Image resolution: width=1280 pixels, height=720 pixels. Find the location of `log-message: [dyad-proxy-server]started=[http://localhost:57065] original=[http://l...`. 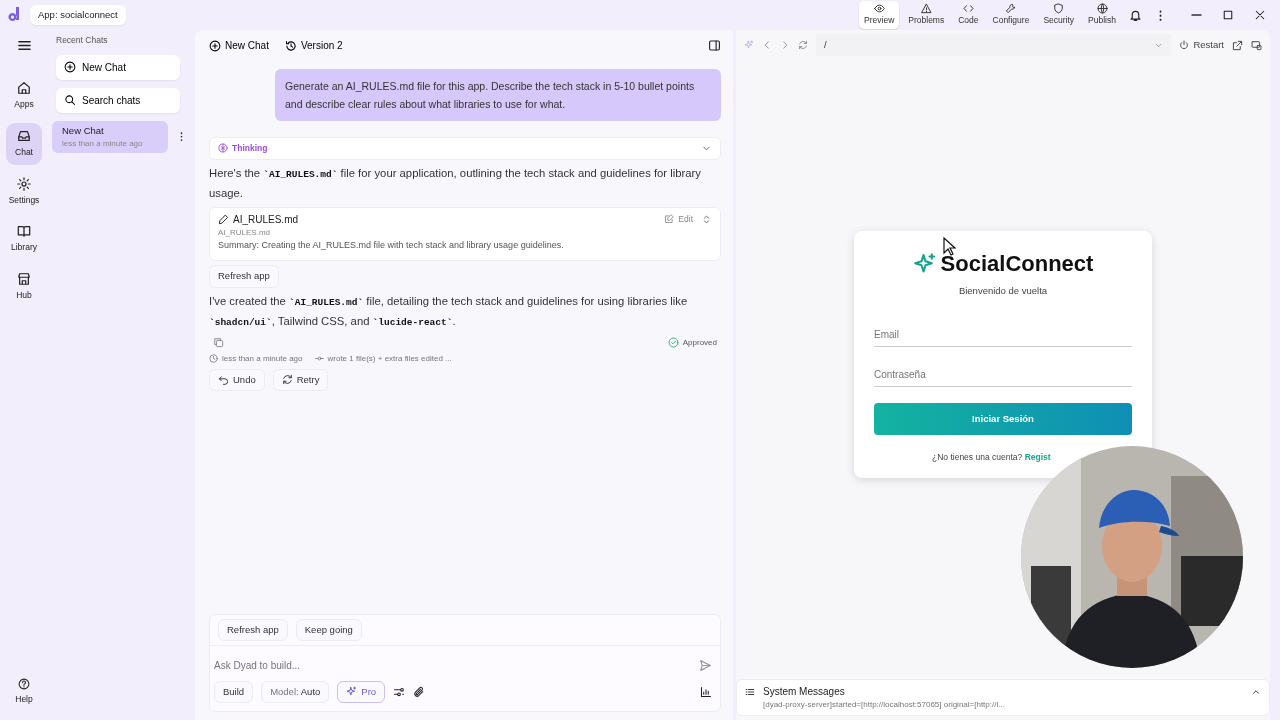

log-message: [dyad-proxy-server]started=[http://localhost:57065] original=[http://l... is located at coordinates (884, 704).